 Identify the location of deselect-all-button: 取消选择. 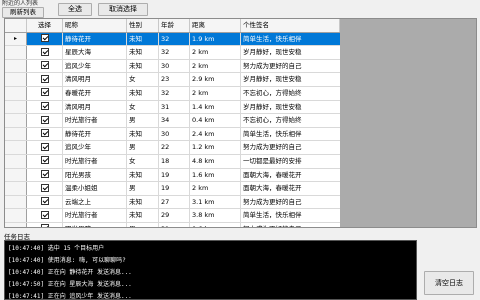
(123, 9).